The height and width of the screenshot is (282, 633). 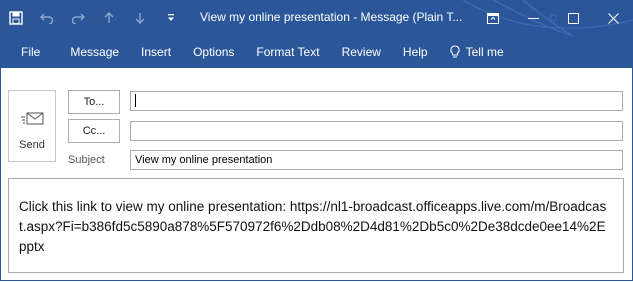 What do you see at coordinates (415, 52) in the screenshot?
I see `tab-help: Help` at bounding box center [415, 52].